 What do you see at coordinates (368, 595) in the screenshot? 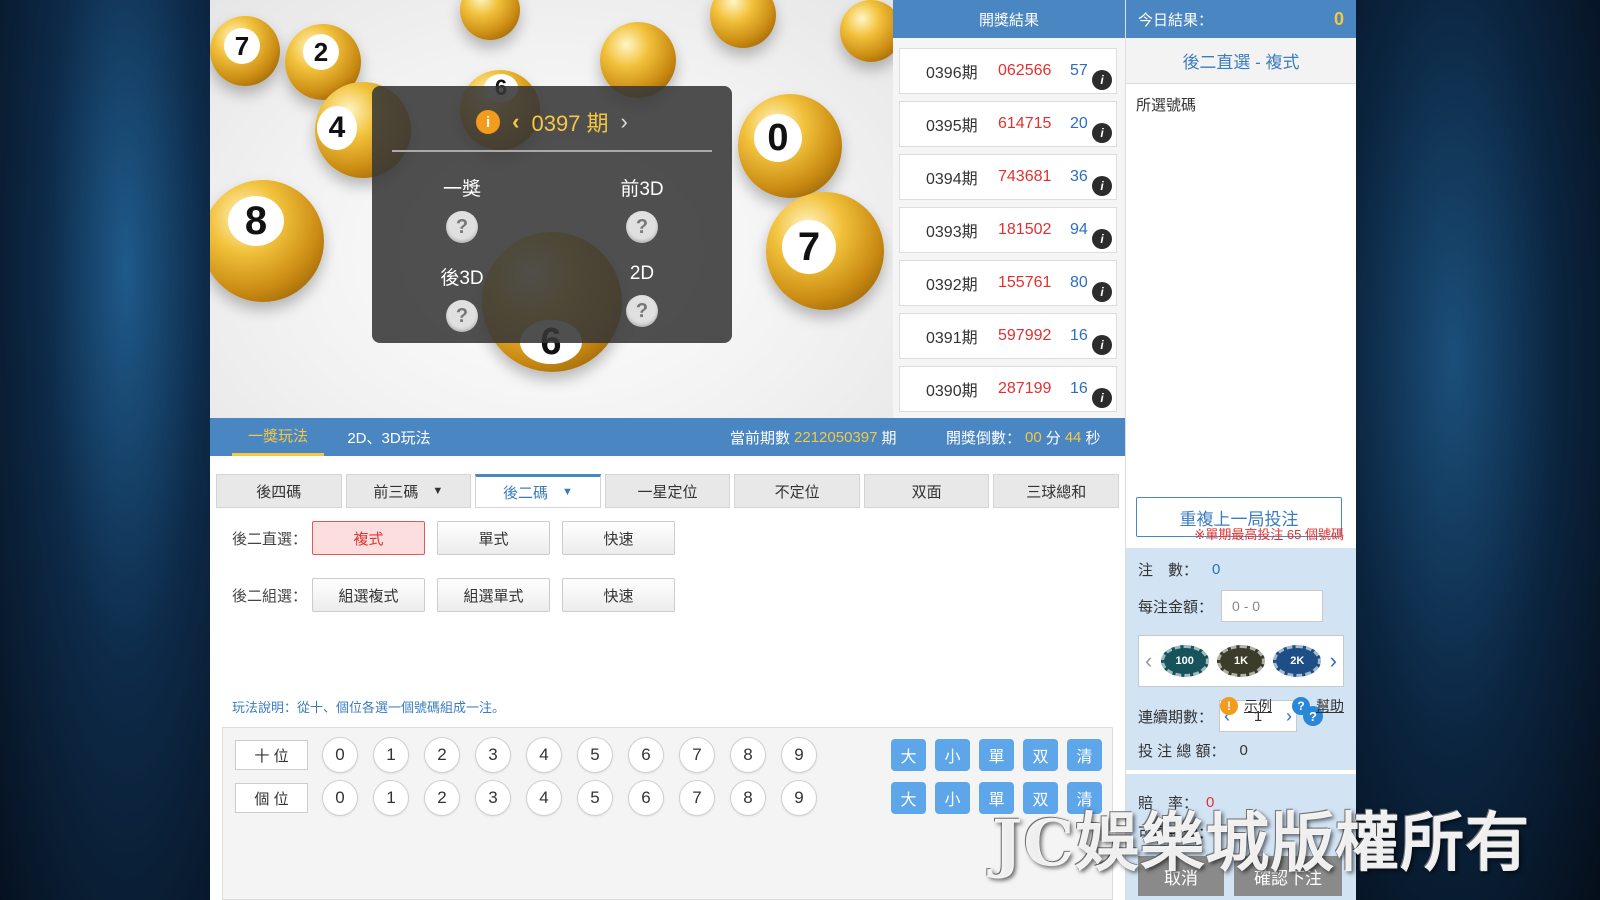
I see `group-compound-button: 組選複式` at bounding box center [368, 595].